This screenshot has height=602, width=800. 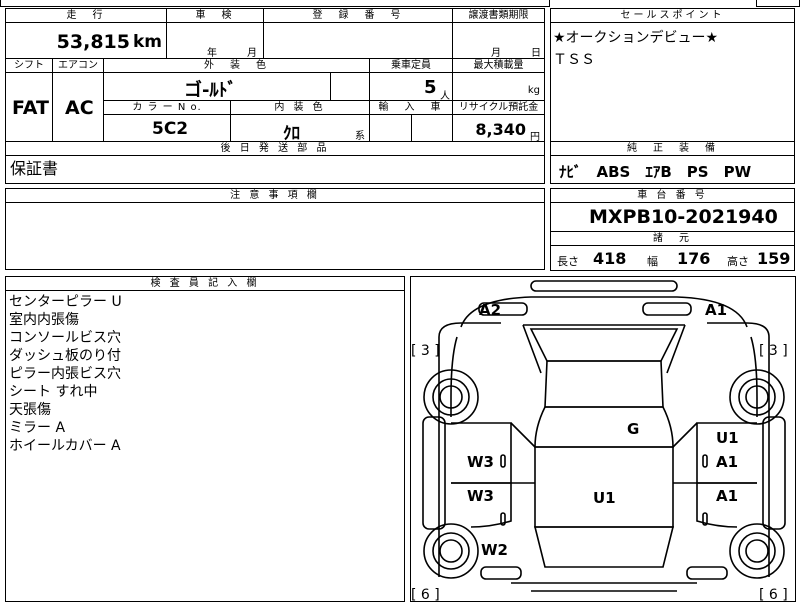 What do you see at coordinates (727, 438) in the screenshot?
I see `mark-right-front-upper: U1` at bounding box center [727, 438].